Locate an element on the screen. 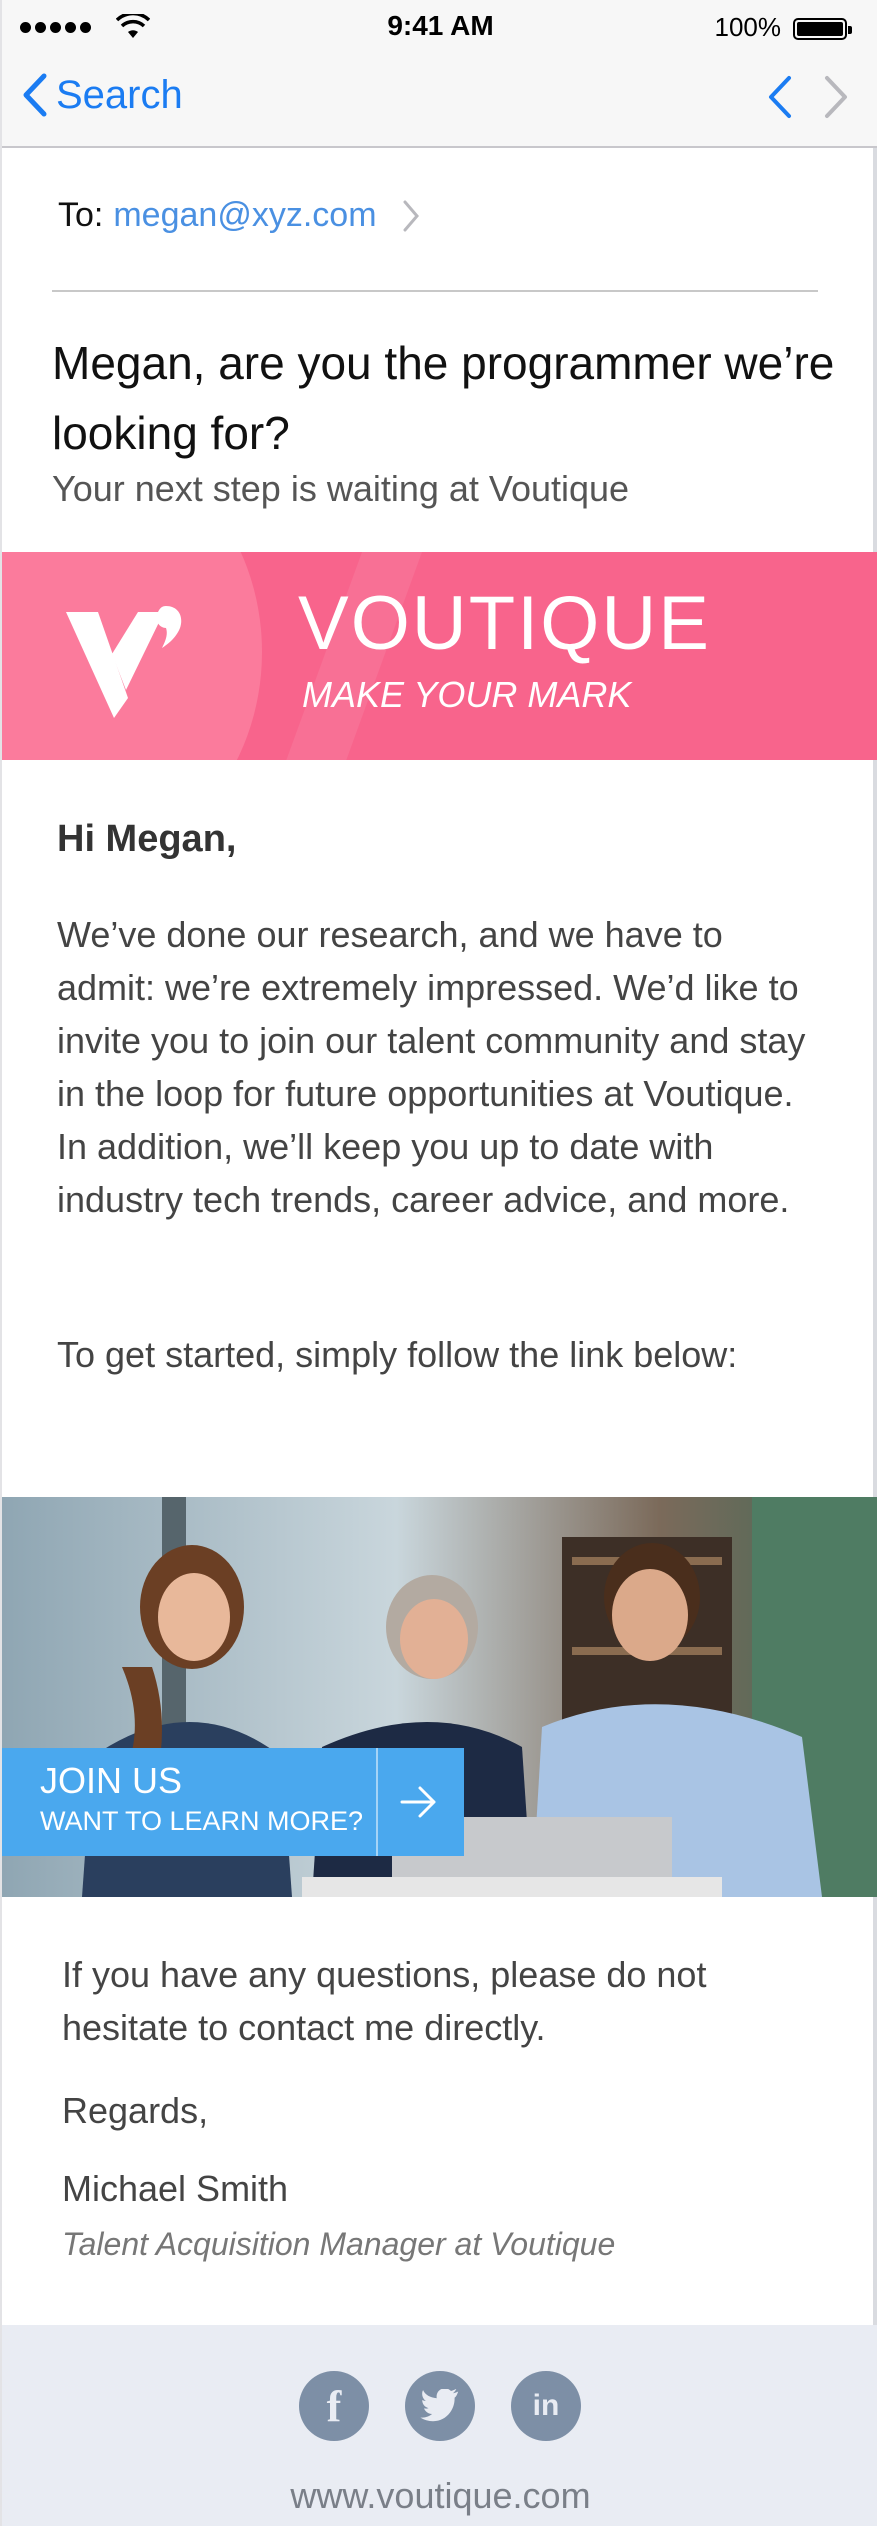 This screenshot has height=2526, width=877. back-button: Search is located at coordinates (102, 95).